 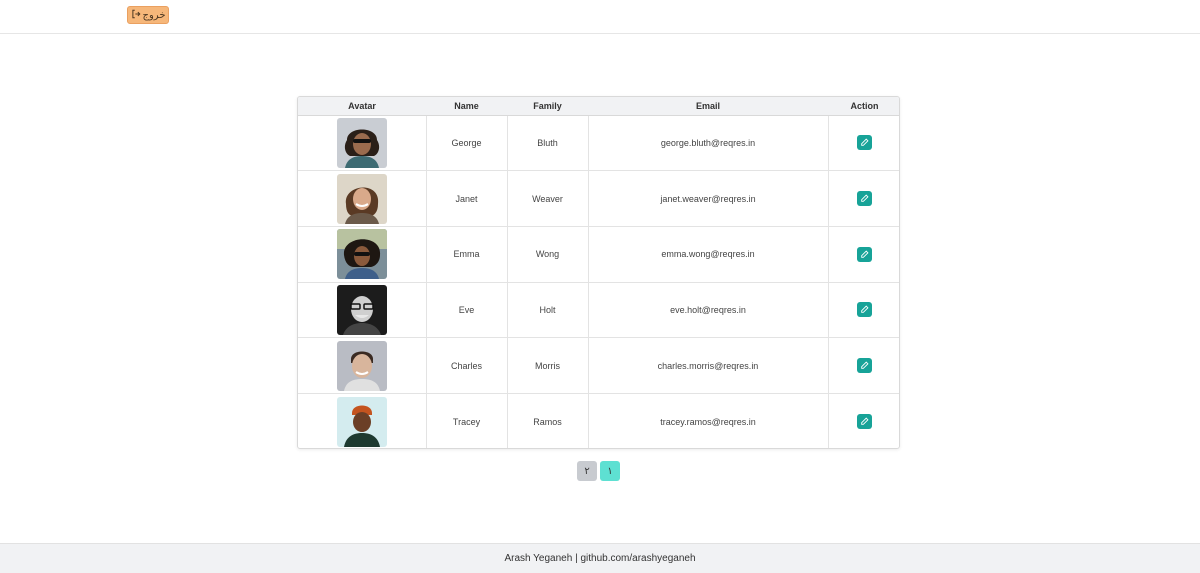 I want to click on cell-family: Wong, so click(x=548, y=254).